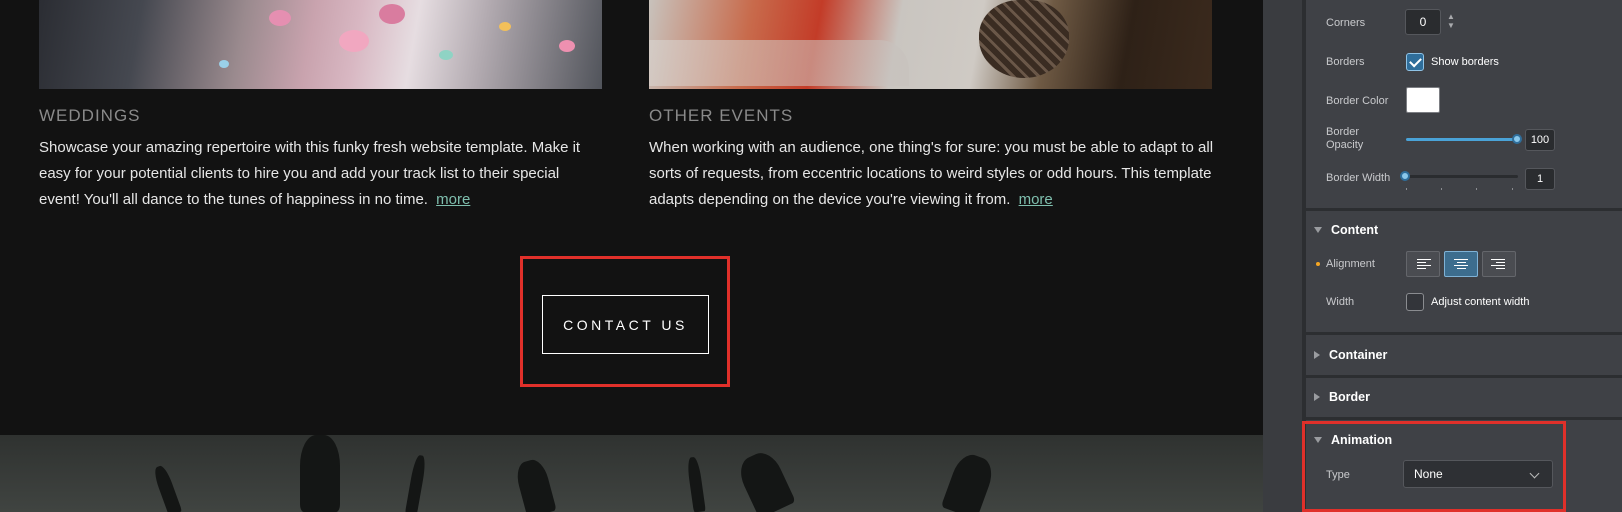 The height and width of the screenshot is (512, 1622). I want to click on container-section-header: Container, so click(1464, 355).